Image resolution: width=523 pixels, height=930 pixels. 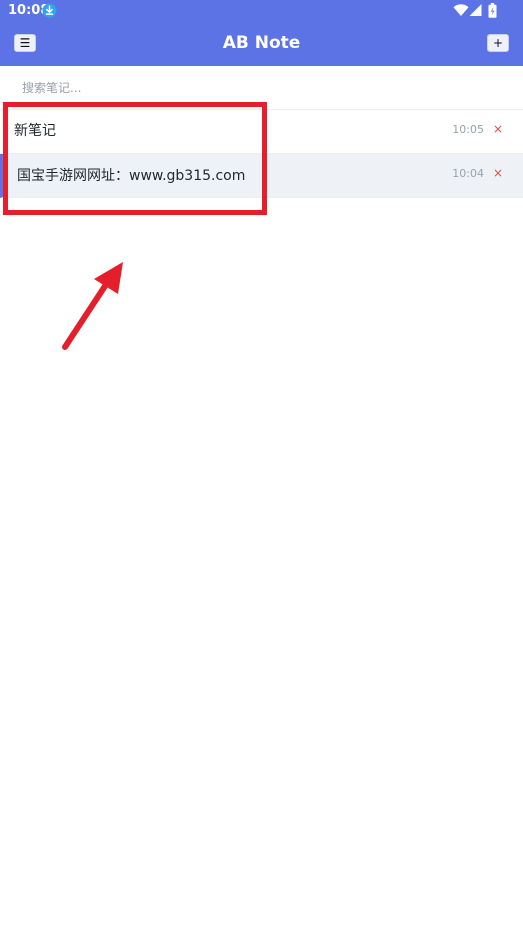 I want to click on add-note-button: +, so click(x=498, y=43).